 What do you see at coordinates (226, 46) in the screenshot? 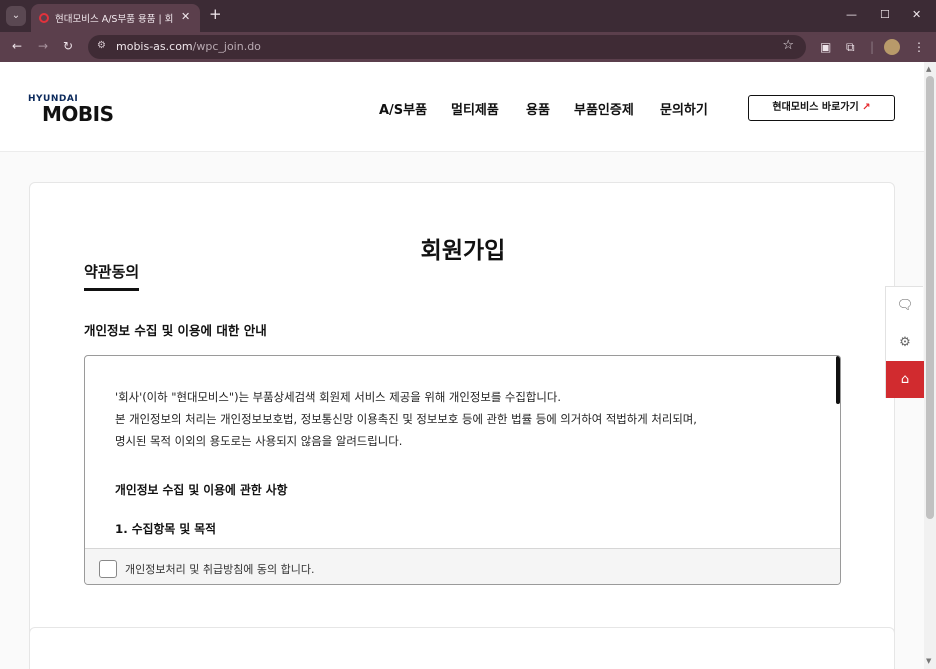
I see `url-path: /wpc_join.do` at bounding box center [226, 46].